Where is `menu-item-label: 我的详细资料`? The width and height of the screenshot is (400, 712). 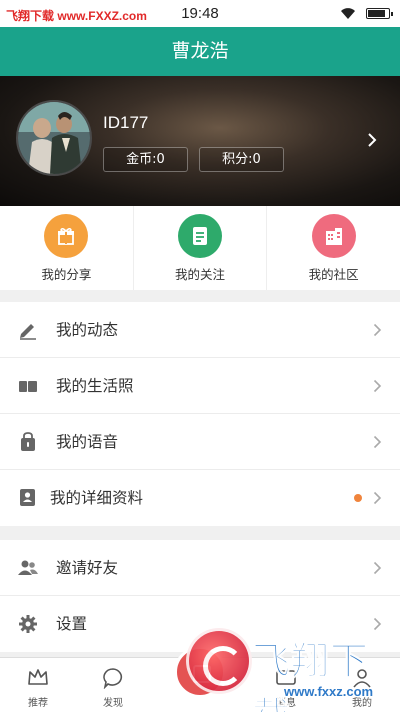 menu-item-label: 我的详细资料 is located at coordinates (97, 498).